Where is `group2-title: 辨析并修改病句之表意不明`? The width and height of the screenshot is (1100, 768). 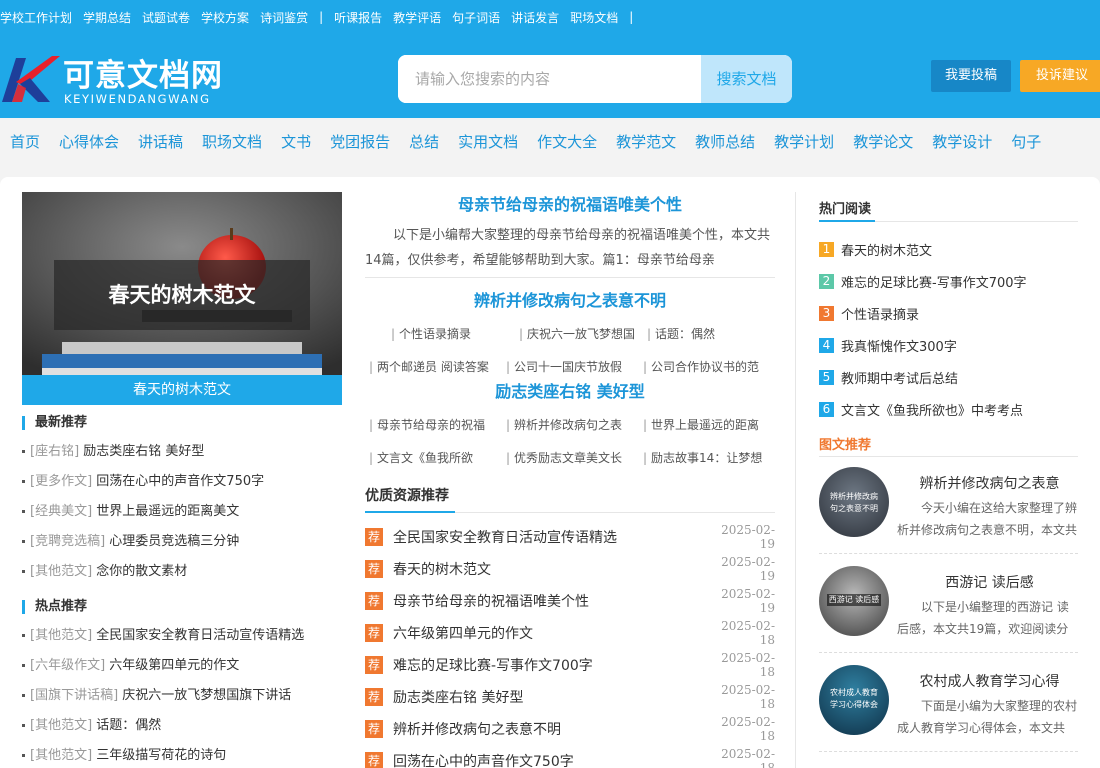
group2-title: 辨析并修改病句之表意不明 is located at coordinates (570, 299).